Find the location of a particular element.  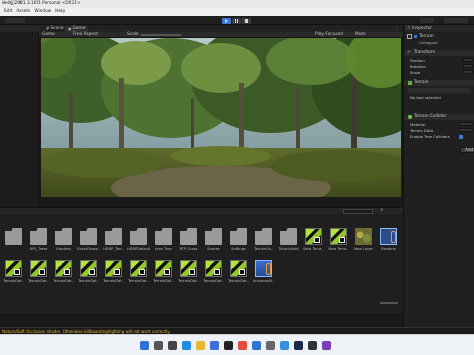

store-icon is located at coordinates (214, 345).